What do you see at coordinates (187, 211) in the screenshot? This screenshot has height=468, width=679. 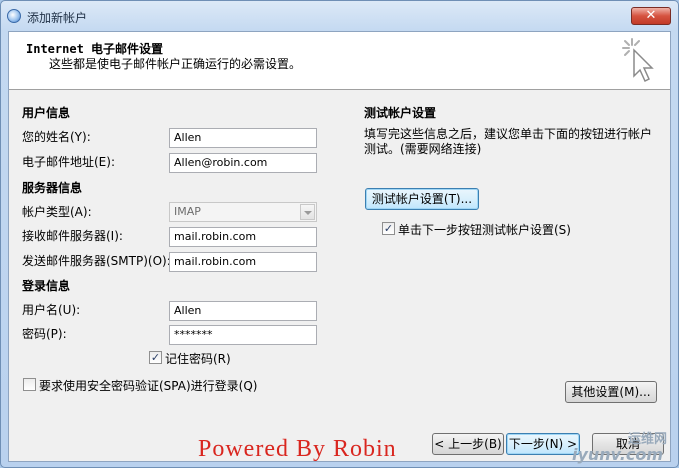 I see `account-type-value: IMAP` at bounding box center [187, 211].